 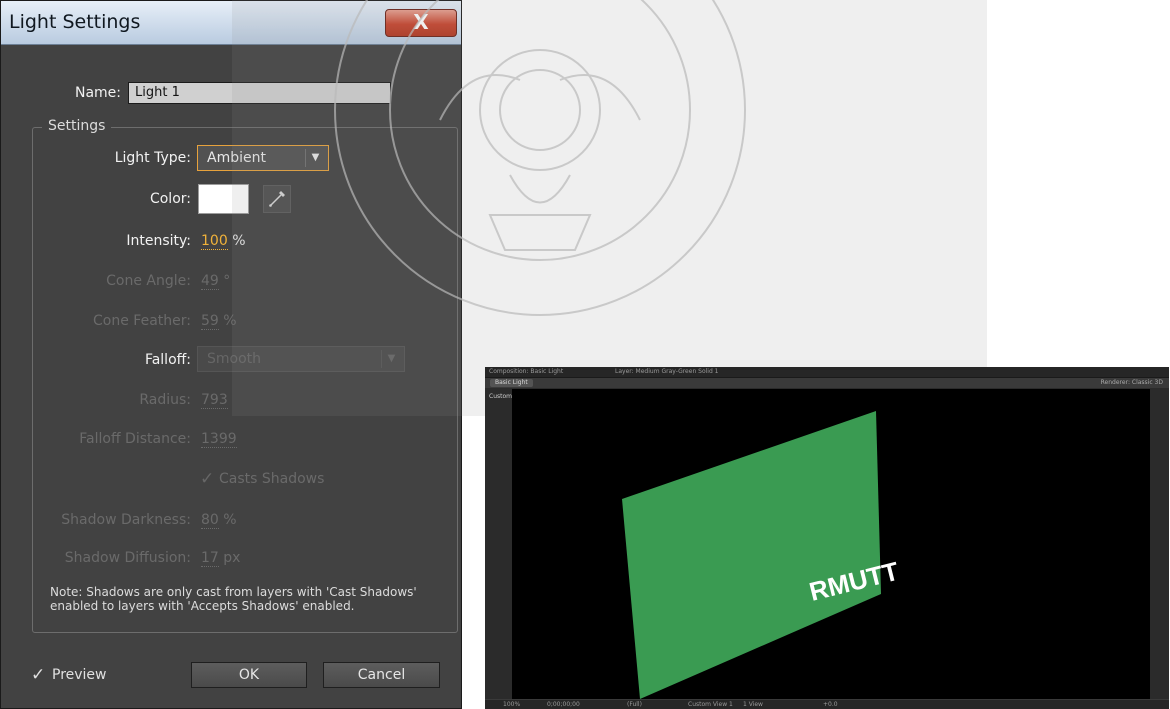 What do you see at coordinates (234, 359) in the screenshot?
I see `falloff-value: Smooth` at bounding box center [234, 359].